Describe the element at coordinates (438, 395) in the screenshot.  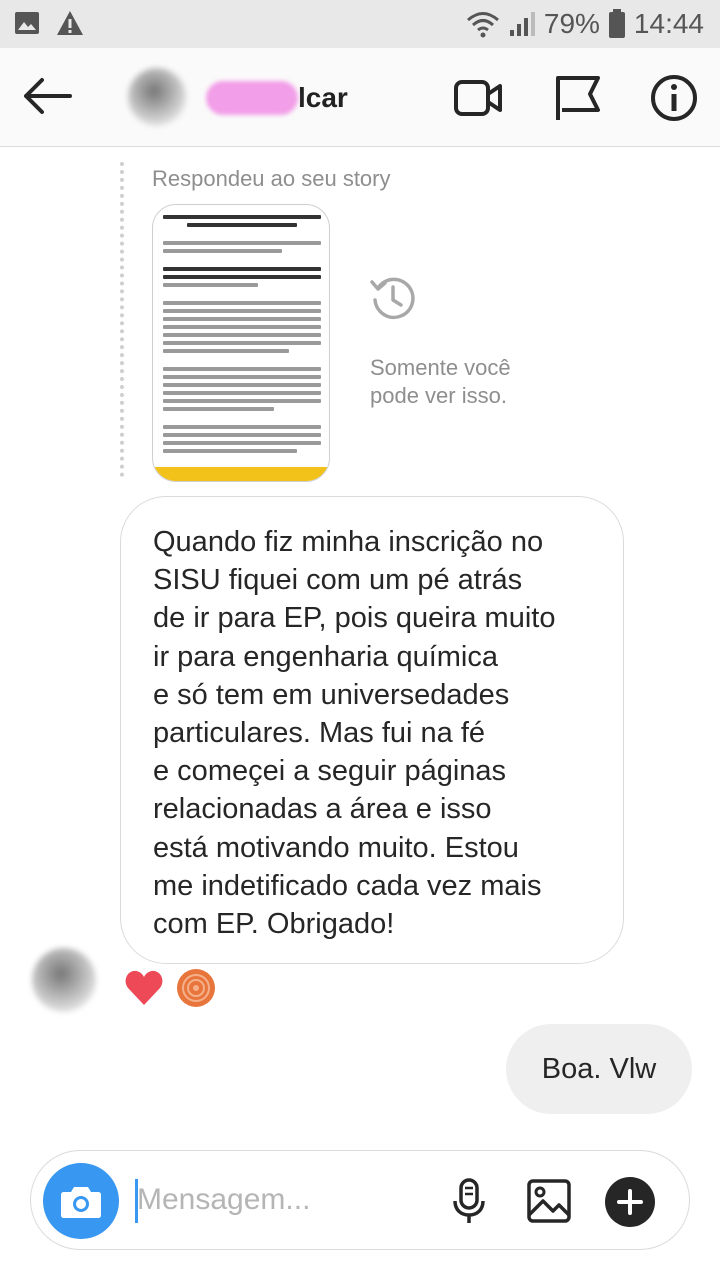
I see `only-you-line-2: pode ver isso.` at that location.